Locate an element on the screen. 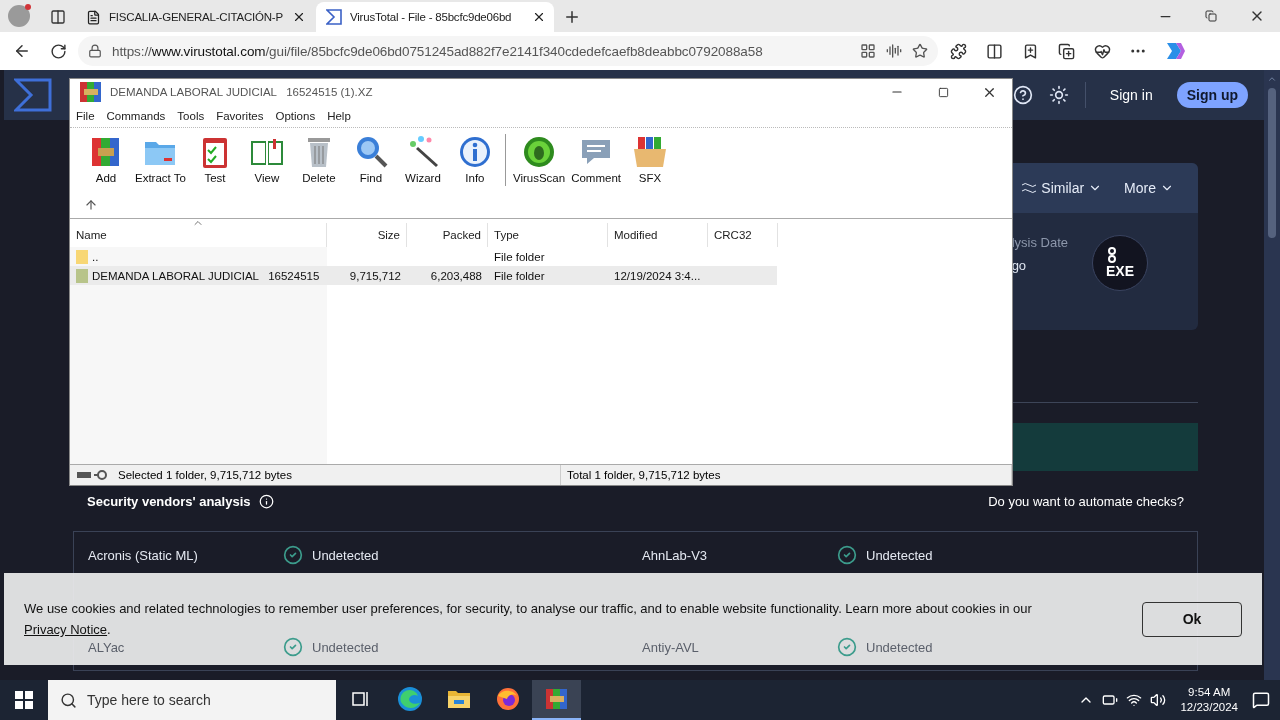 This screenshot has height=720, width=1280. help-icon is located at coordinates (1022, 95).